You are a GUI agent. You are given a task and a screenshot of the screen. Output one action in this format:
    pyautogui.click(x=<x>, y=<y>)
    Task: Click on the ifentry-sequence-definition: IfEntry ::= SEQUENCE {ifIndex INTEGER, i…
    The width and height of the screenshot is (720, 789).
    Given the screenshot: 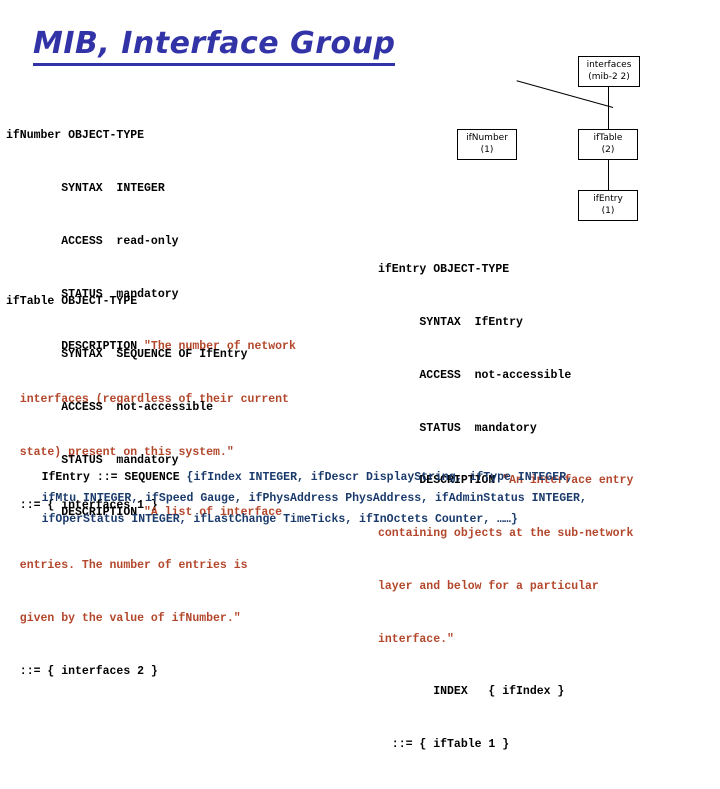 What is the action you would take?
    pyautogui.click(x=300, y=498)
    